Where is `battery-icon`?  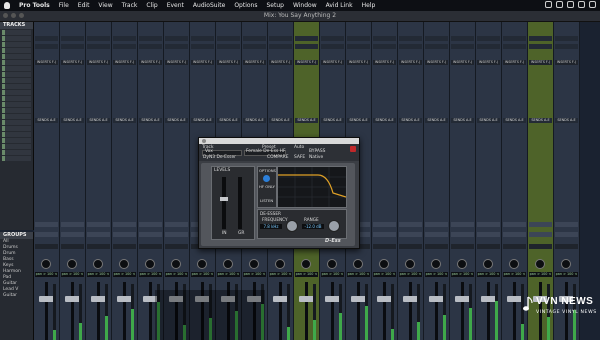
battery-icon is located at coordinates (570, 4).